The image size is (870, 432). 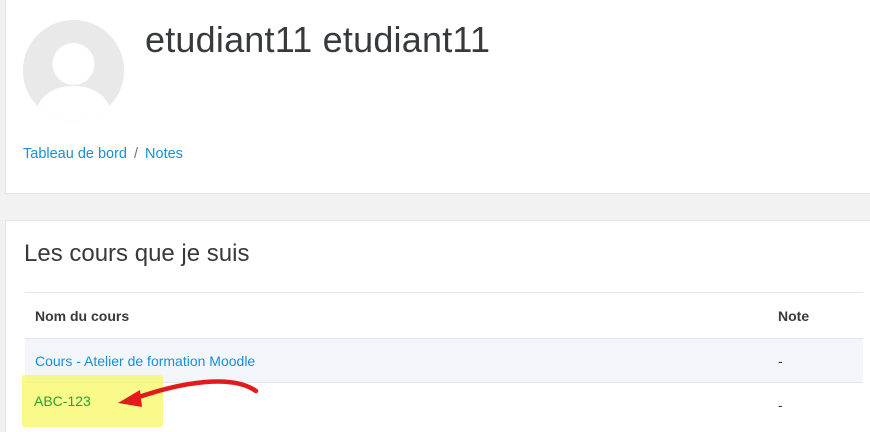 What do you see at coordinates (73, 70) in the screenshot?
I see `user-avatar-icon` at bounding box center [73, 70].